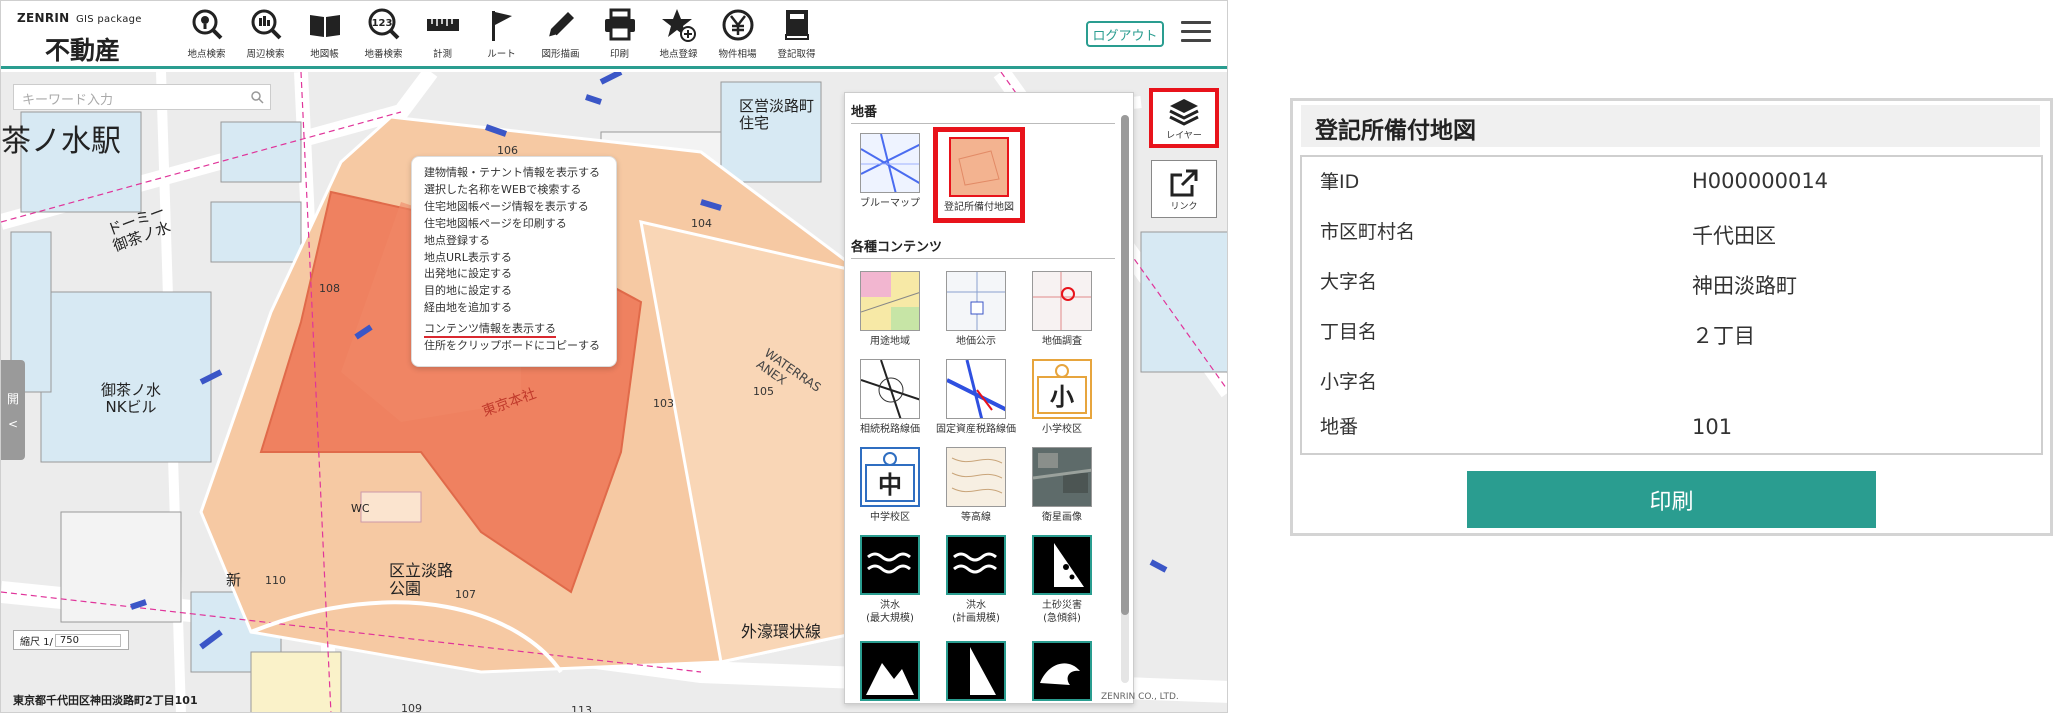 The image size is (2055, 713). I want to click on info-row: 丁目名 ２丁目, so click(1671, 332).